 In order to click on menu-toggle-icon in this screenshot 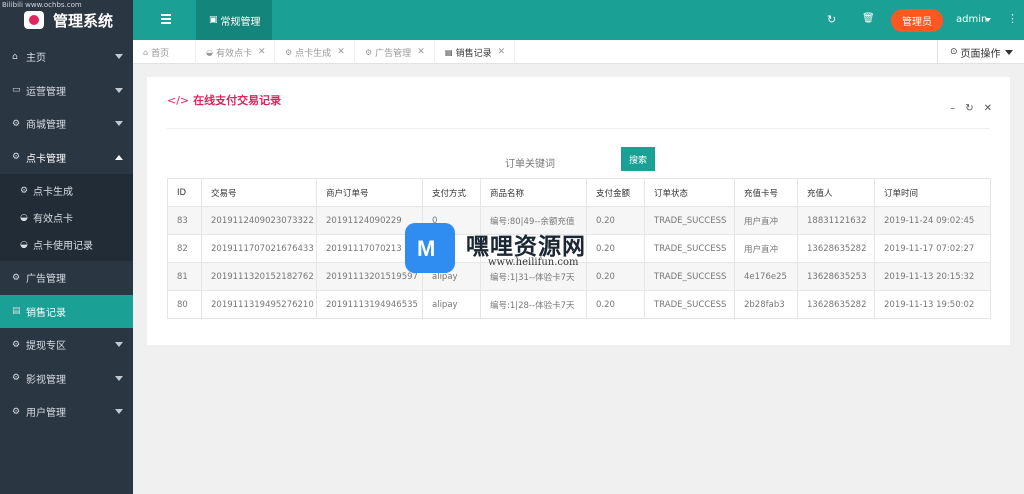, I will do `click(166, 19)`.